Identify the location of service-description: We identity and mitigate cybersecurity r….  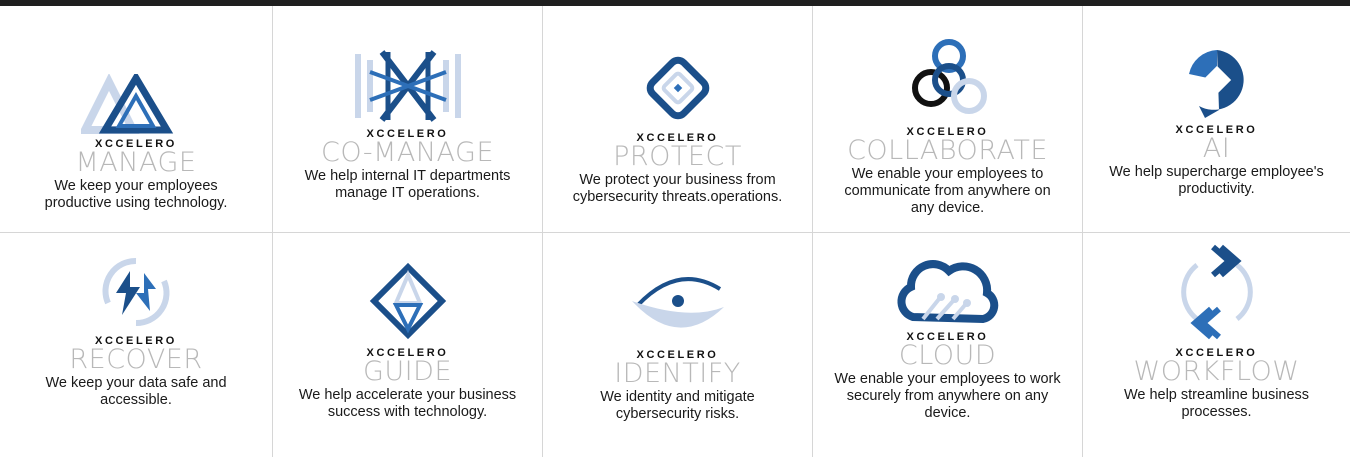
(677, 405).